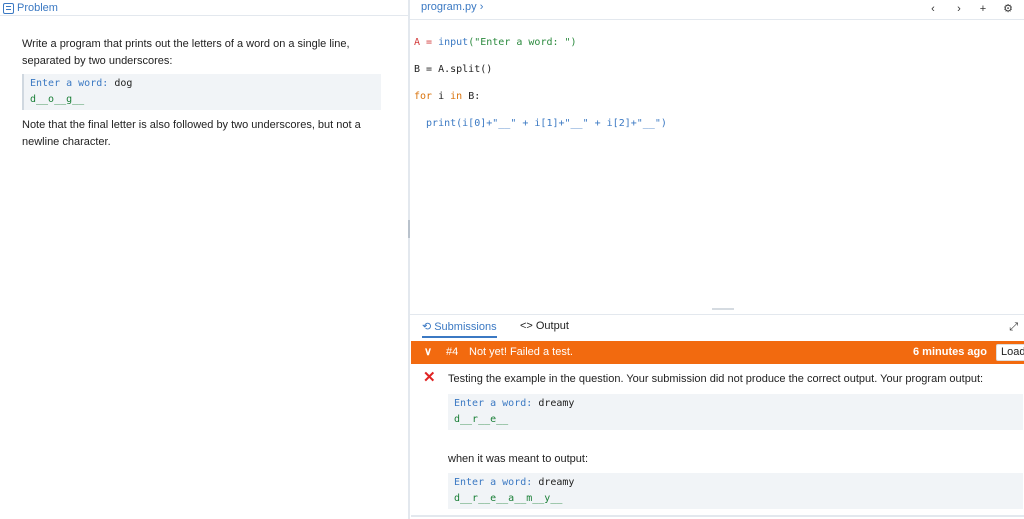 This screenshot has width=1024, height=519. Describe the element at coordinates (959, 9) in the screenshot. I see `next-button: ›` at that location.